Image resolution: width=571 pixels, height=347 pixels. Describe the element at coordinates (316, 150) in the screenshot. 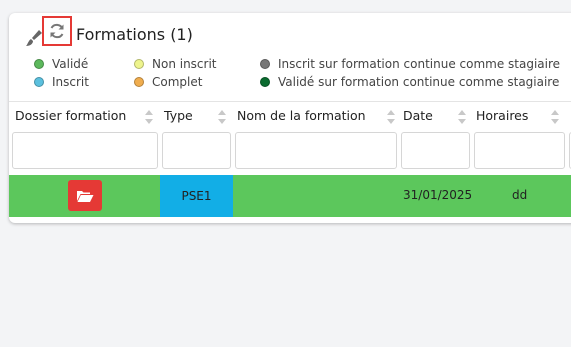

I see `filter-nom-input` at that location.